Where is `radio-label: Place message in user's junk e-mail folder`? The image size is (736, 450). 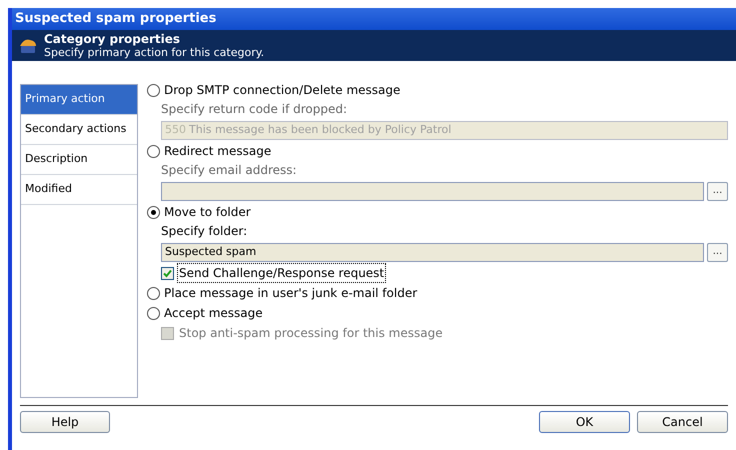
radio-label: Place message in user's junk e-mail folder is located at coordinates (291, 293).